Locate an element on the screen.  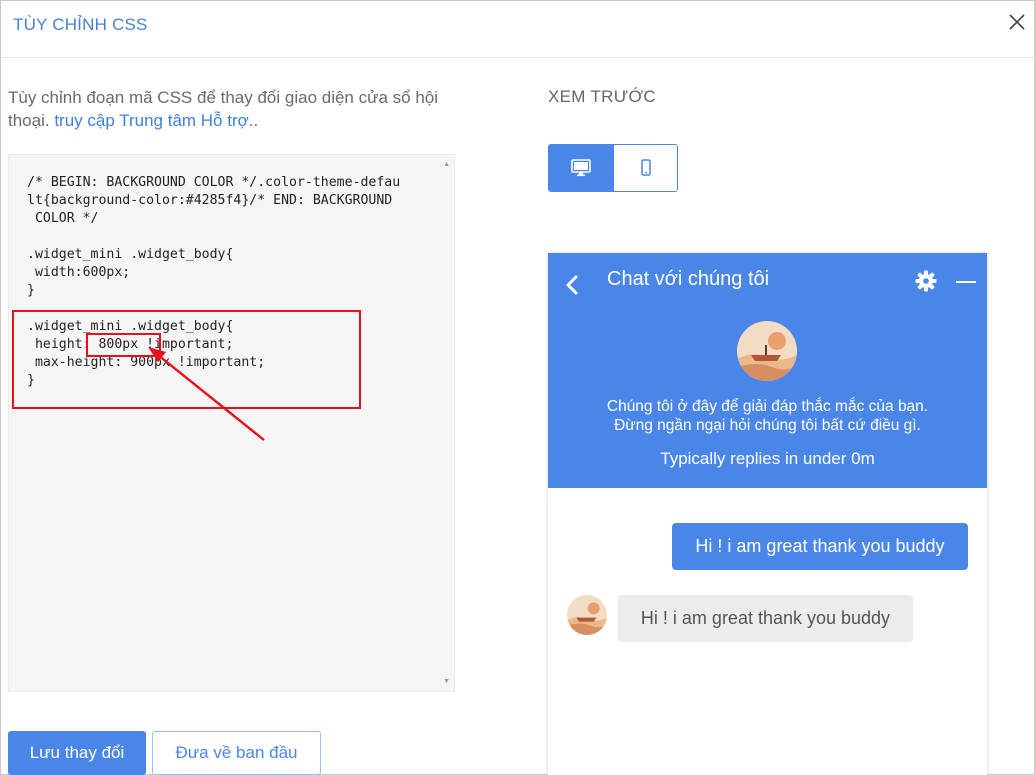
mobile-icon is located at coordinates (645, 167).